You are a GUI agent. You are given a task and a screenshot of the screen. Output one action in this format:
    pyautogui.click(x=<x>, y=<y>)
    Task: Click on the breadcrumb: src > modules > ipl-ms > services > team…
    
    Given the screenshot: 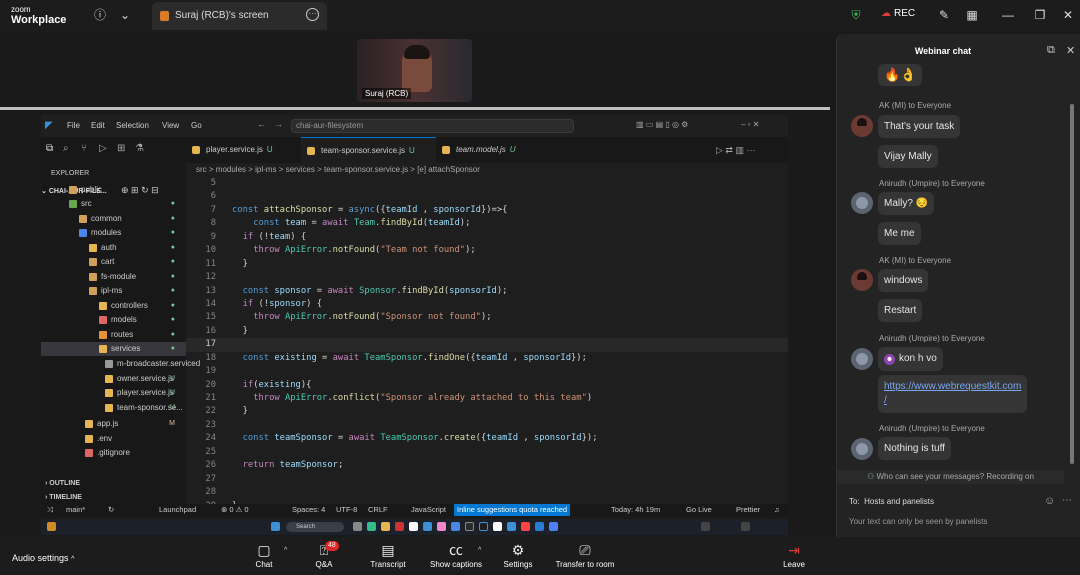 What is the action you would take?
    pyautogui.click(x=338, y=170)
    